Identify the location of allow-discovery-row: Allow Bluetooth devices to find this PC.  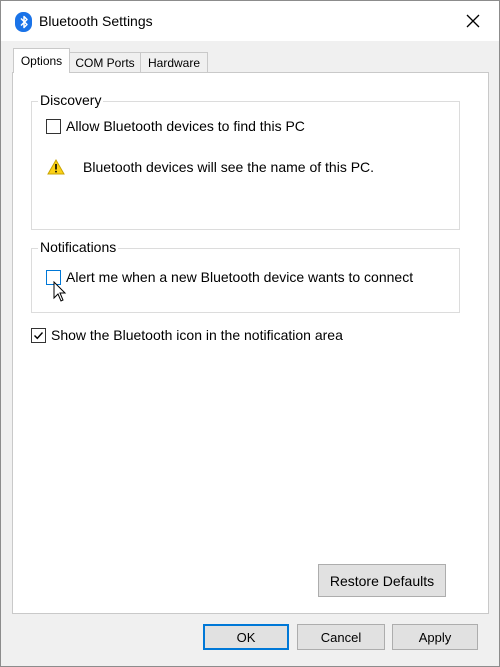
(175, 126).